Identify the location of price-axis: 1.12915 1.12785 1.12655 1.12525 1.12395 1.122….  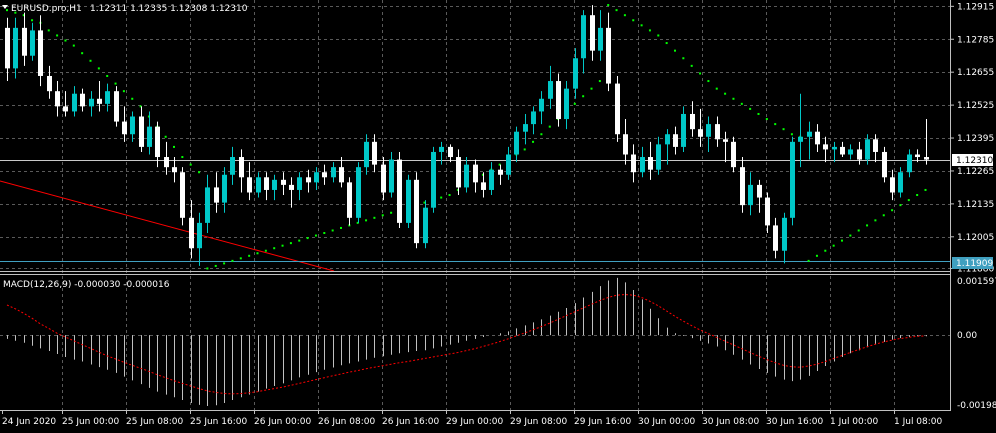
(972, 138).